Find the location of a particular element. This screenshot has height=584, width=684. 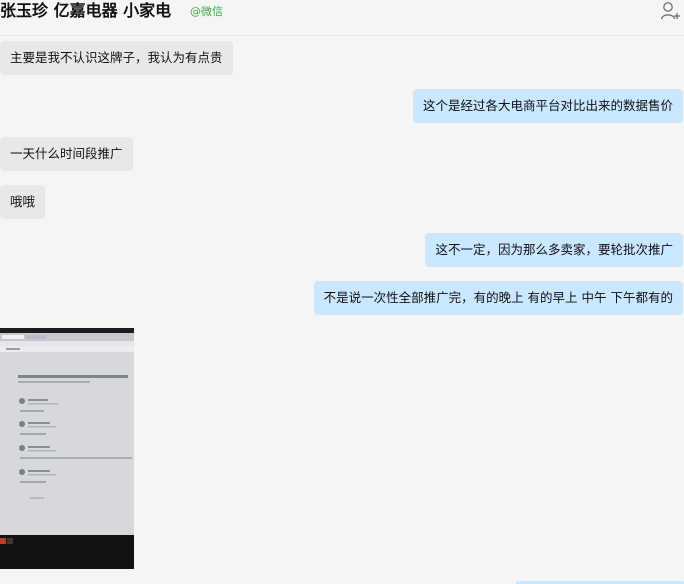

image-message-screenshot is located at coordinates (67, 448).